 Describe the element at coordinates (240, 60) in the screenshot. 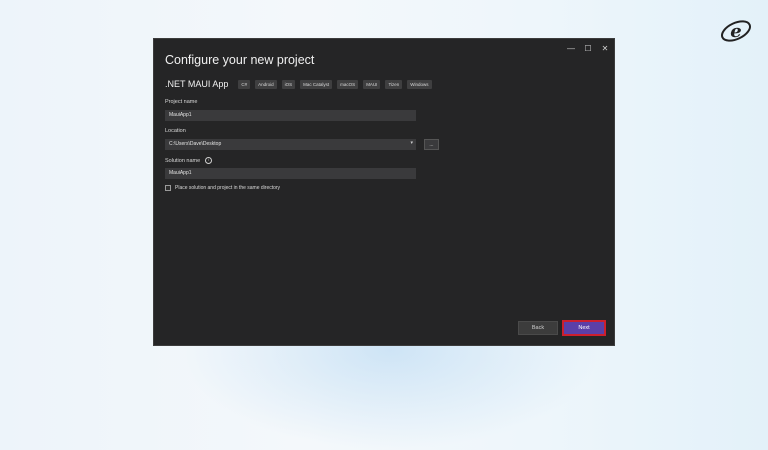

I see `page-title: Configure your new project` at that location.